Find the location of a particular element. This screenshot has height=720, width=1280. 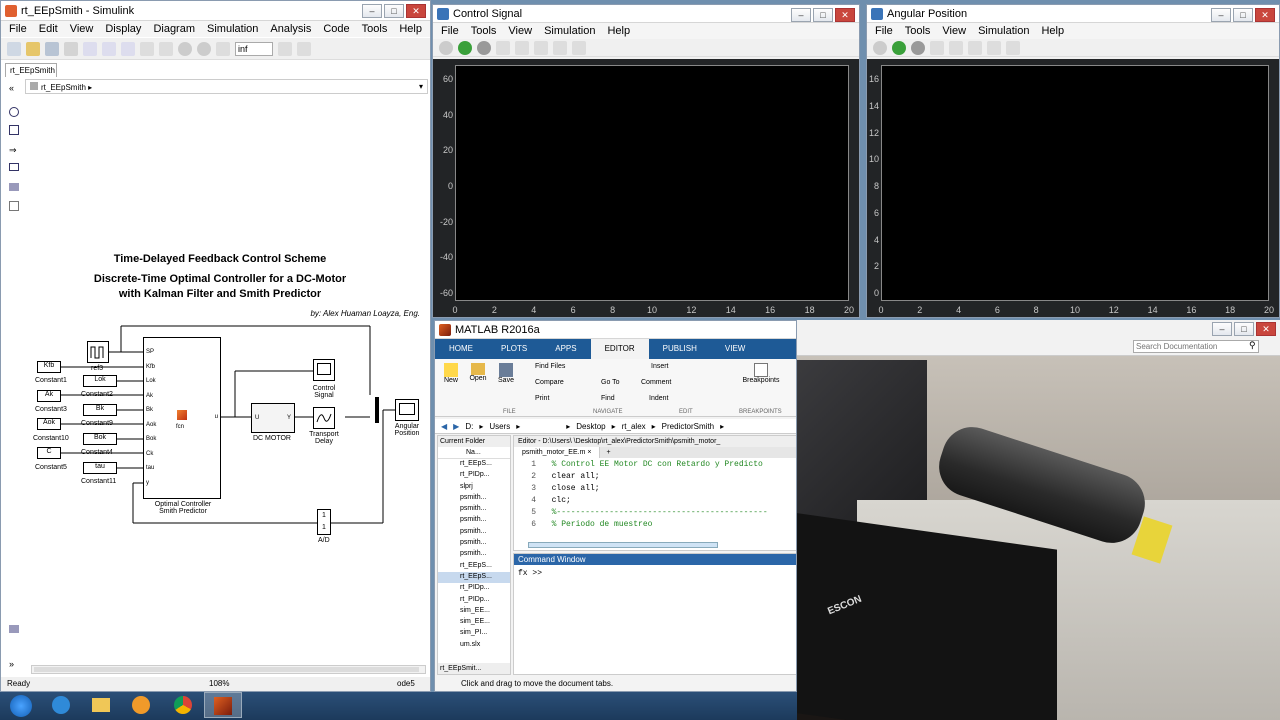

block-kfb: Kfb is located at coordinates (49, 367).